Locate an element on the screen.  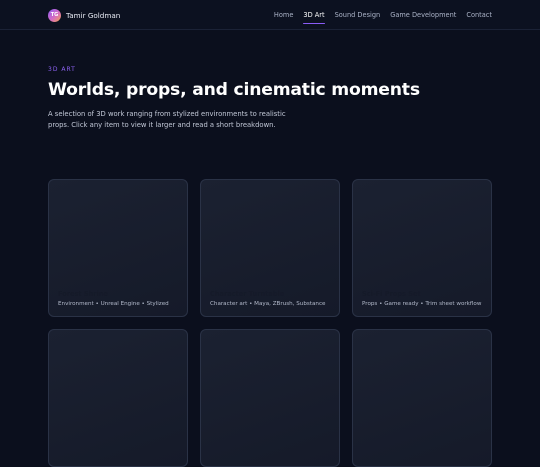
nav-game-development: Game Development is located at coordinates (423, 15).